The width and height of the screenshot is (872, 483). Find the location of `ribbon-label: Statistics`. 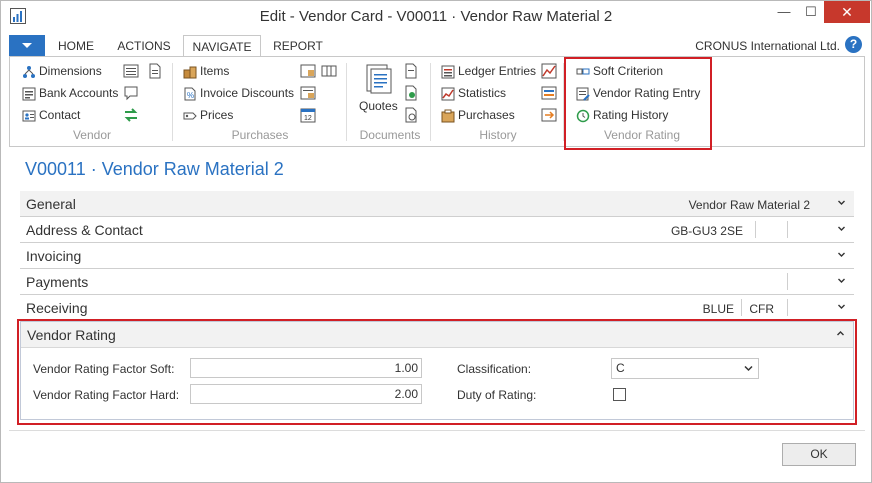

ribbon-label: Statistics is located at coordinates (482, 93).